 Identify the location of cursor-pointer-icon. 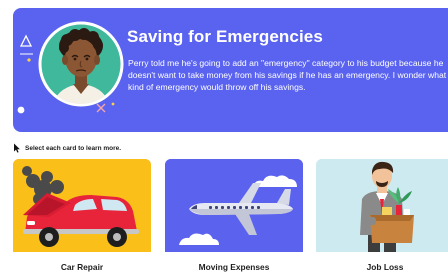
(17, 148).